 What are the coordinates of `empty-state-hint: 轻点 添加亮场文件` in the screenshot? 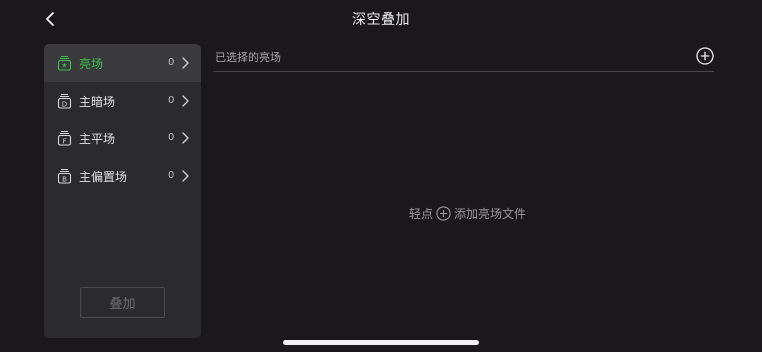 It's located at (467, 213).